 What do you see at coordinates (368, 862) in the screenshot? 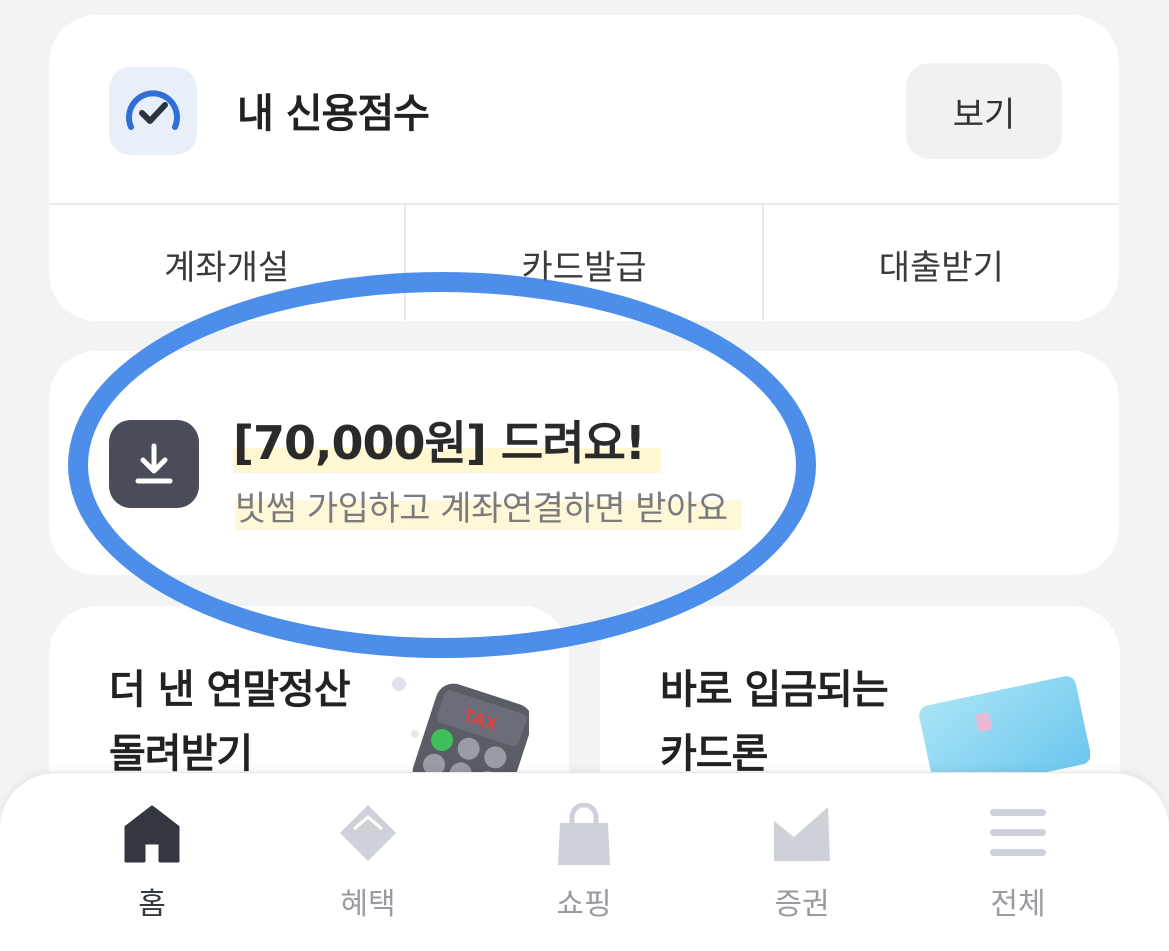
I see `nav-benefits: 혜택` at bounding box center [368, 862].